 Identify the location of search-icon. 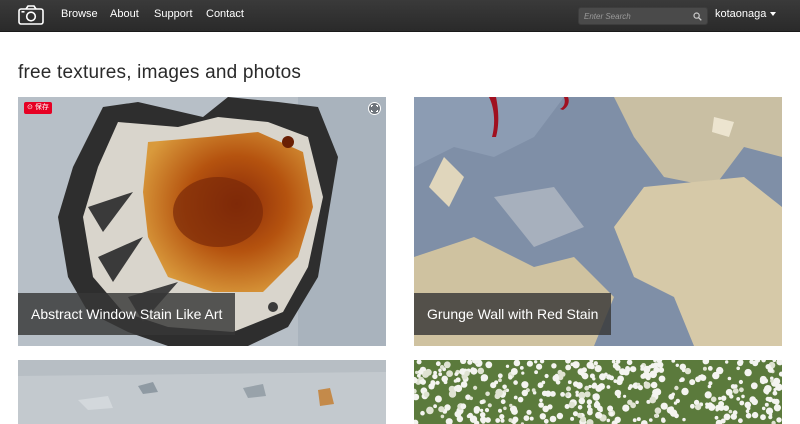
(697, 16).